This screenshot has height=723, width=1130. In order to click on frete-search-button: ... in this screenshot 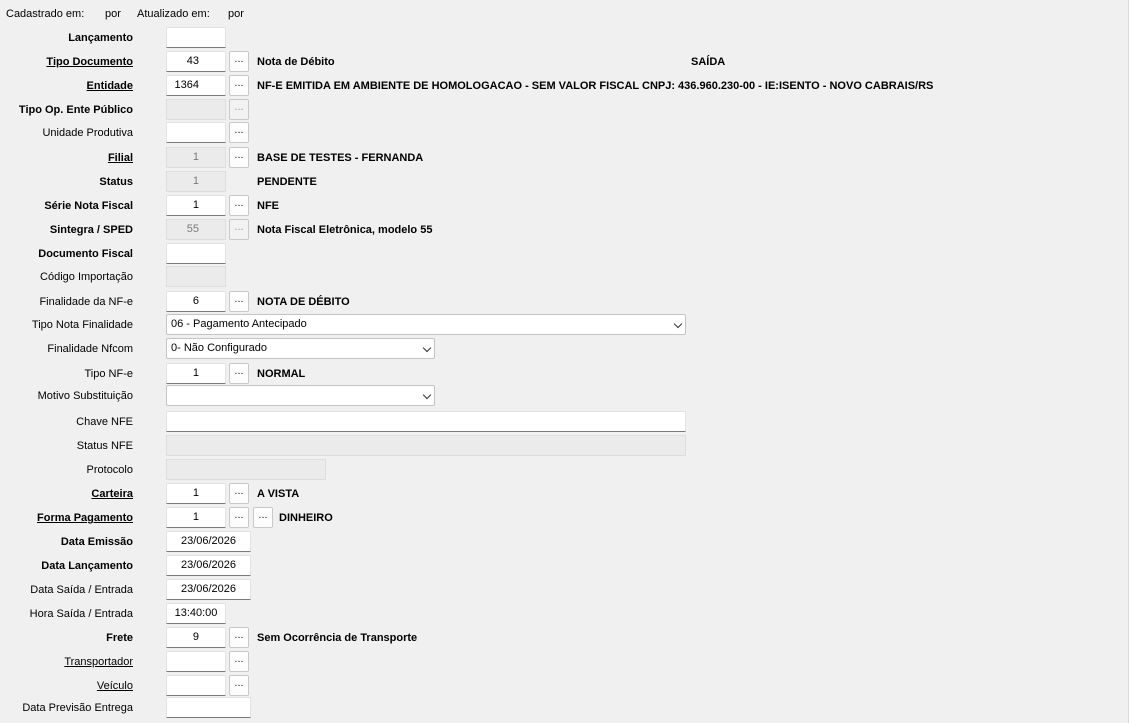, I will do `click(239, 637)`.